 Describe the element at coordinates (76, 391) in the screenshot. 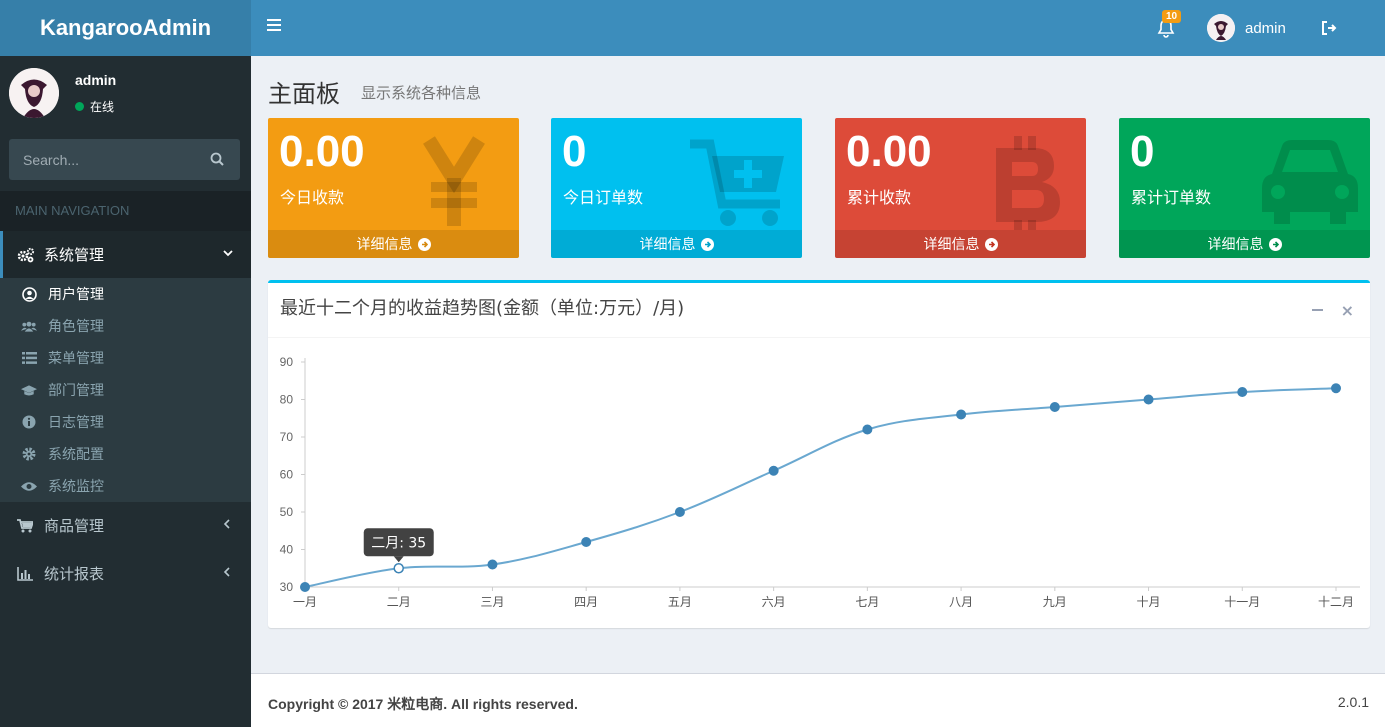

I see `sidebar-item-label: 部门管理` at that location.